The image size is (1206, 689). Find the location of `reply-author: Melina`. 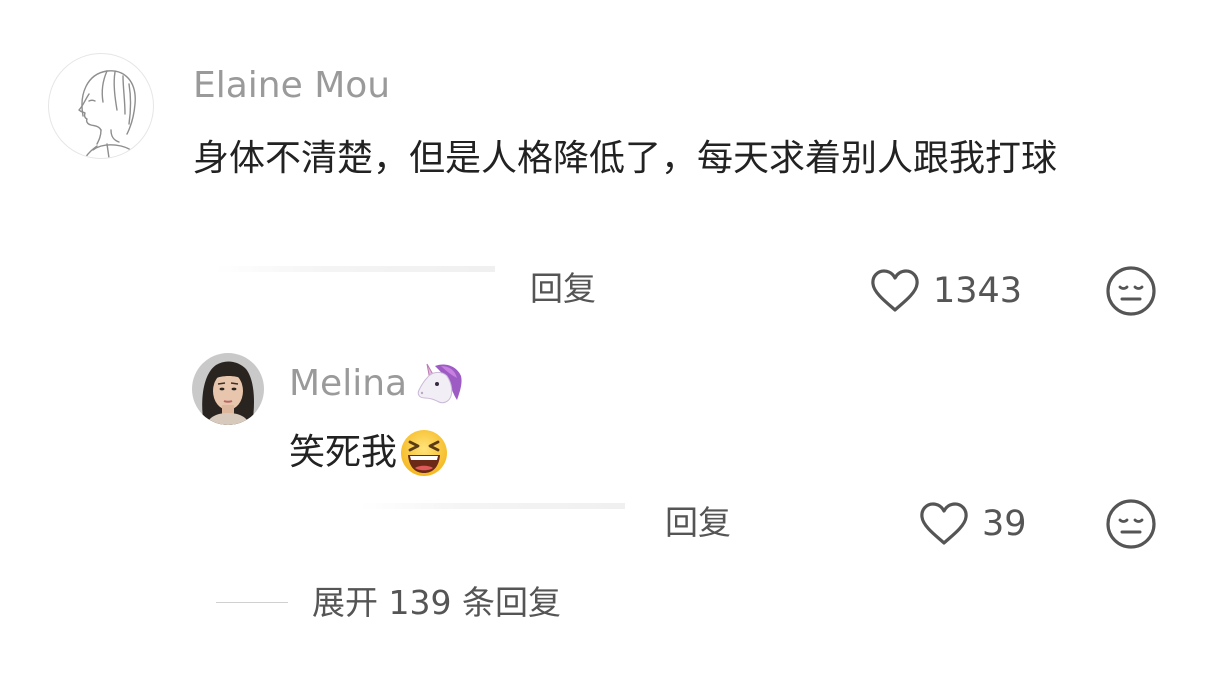

reply-author: Melina is located at coordinates (348, 384).